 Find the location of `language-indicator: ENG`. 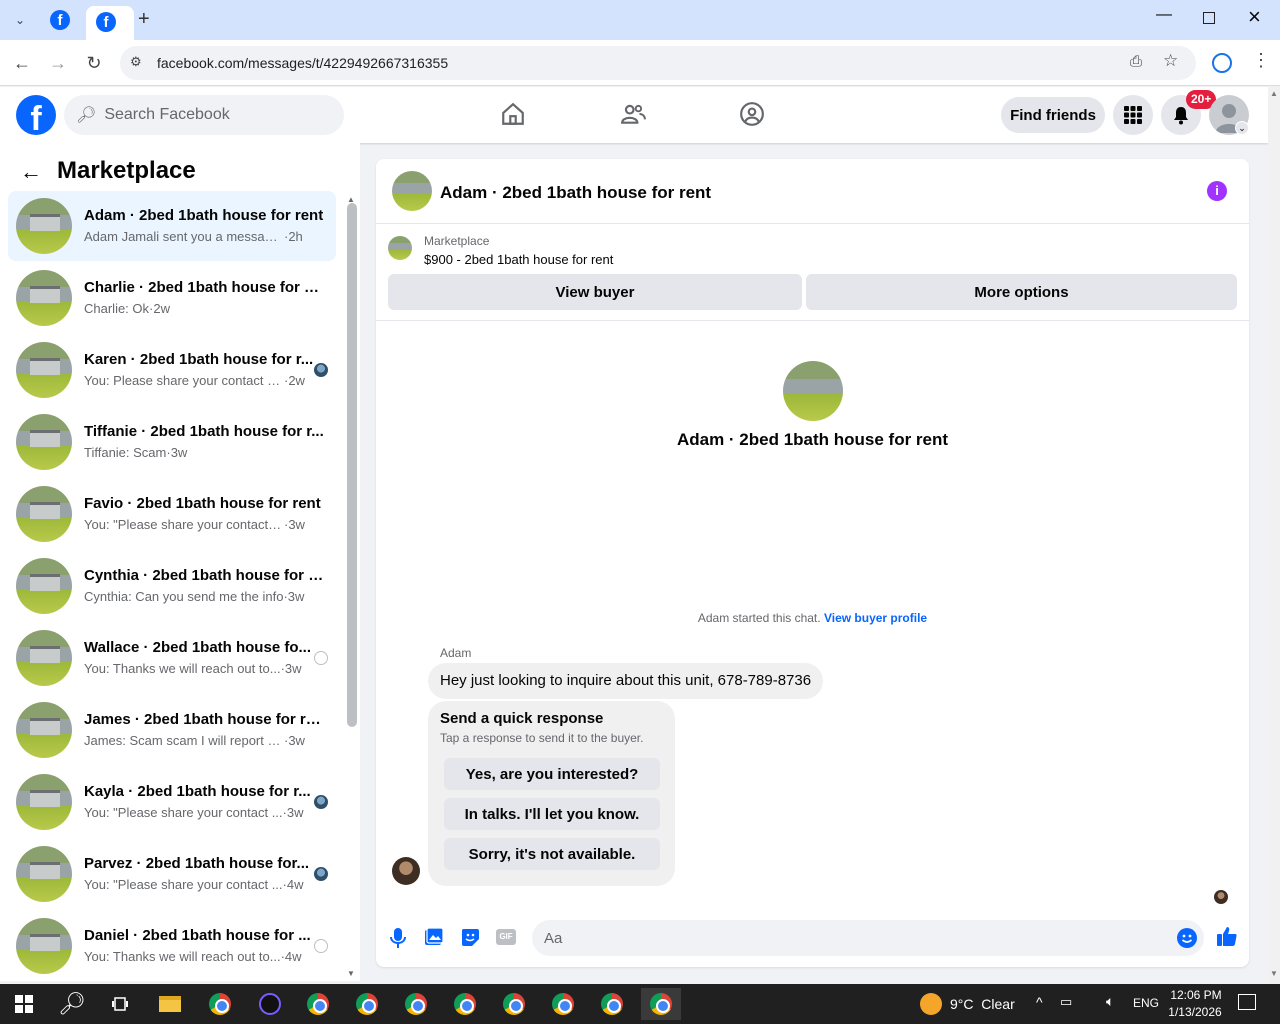

language-indicator: ENG is located at coordinates (1146, 1003).